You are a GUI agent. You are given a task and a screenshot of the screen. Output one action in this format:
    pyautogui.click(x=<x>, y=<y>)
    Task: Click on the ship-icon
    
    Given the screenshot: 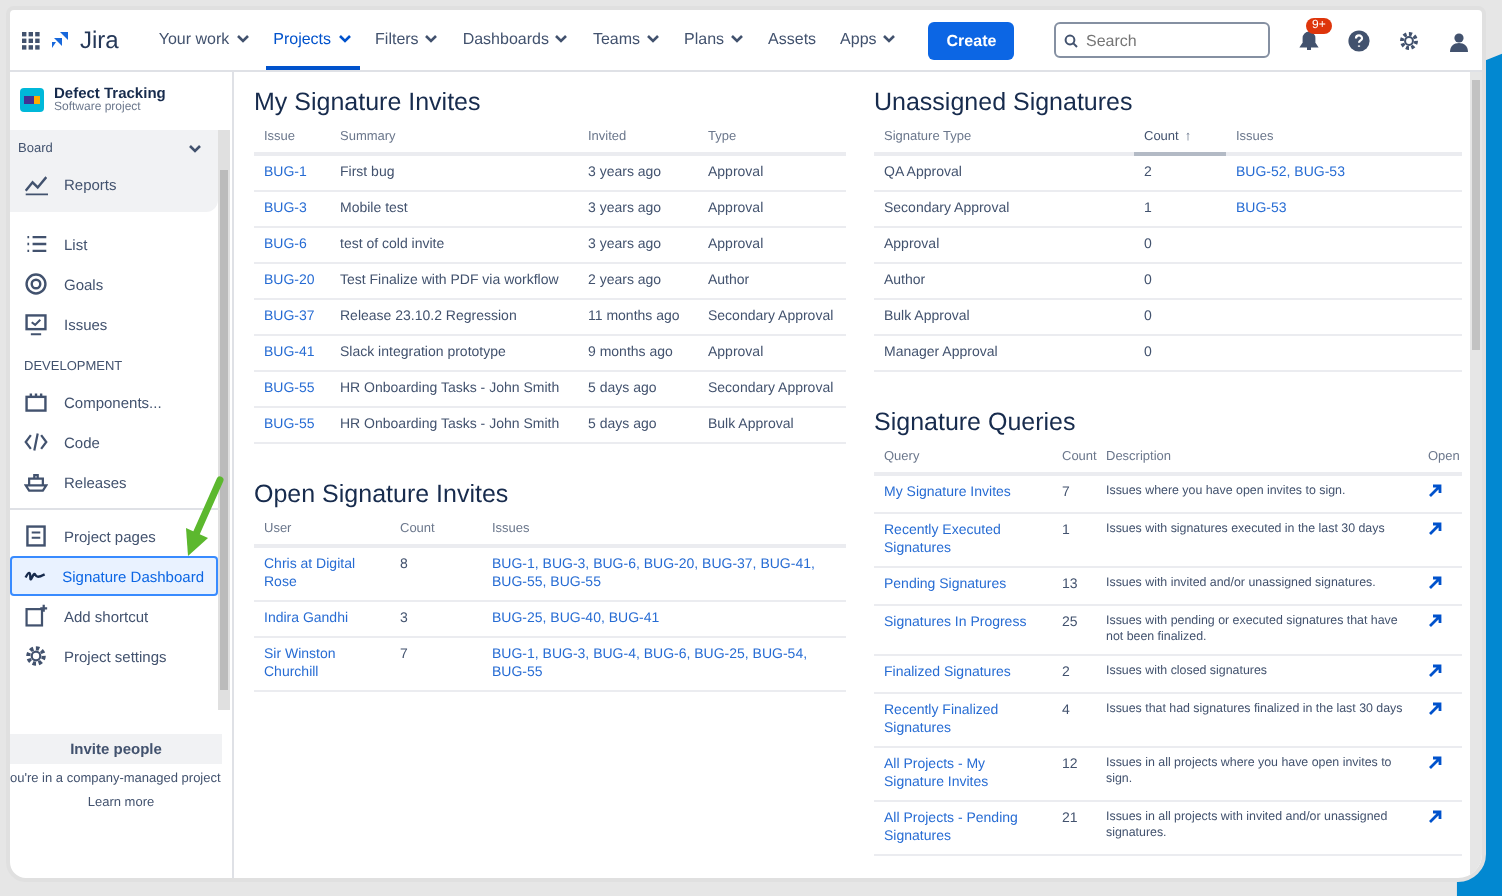 What is the action you would take?
    pyautogui.click(x=36, y=482)
    